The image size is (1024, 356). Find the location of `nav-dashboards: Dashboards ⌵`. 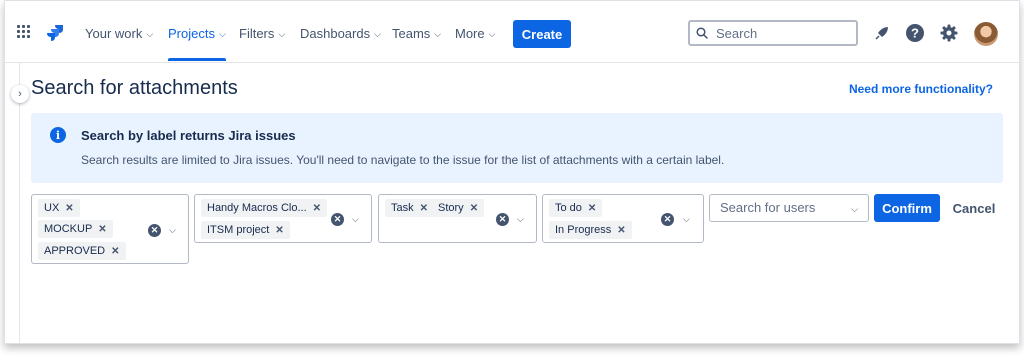

nav-dashboards: Dashboards ⌵ is located at coordinates (340, 33).